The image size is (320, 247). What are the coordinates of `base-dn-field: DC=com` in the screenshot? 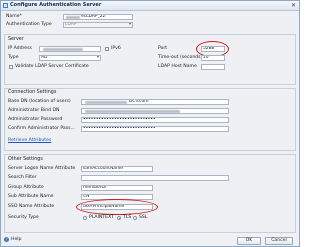 It's located at (155, 102).